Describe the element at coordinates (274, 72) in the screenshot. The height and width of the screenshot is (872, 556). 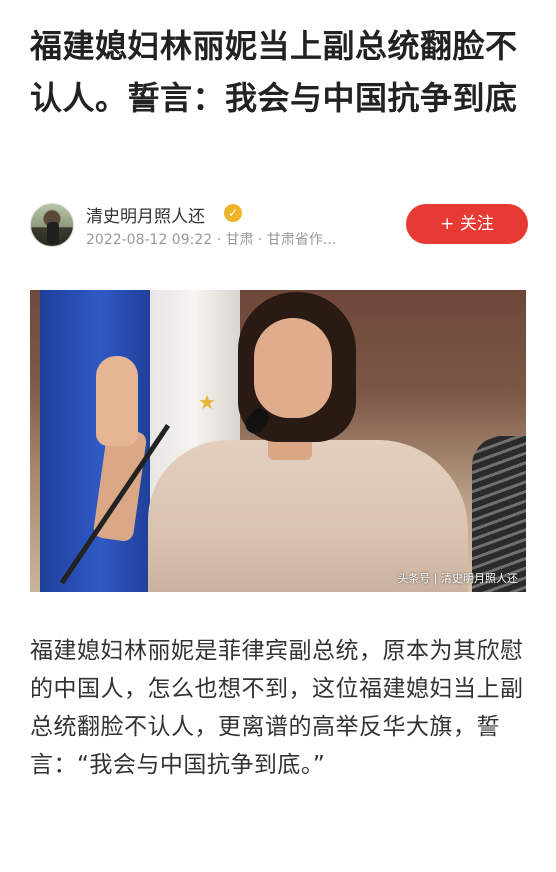
I see `article-title: 福建媳妇林丽妮当上副总统翻脸不认人。誓言：我会与中国抗争到底` at that location.